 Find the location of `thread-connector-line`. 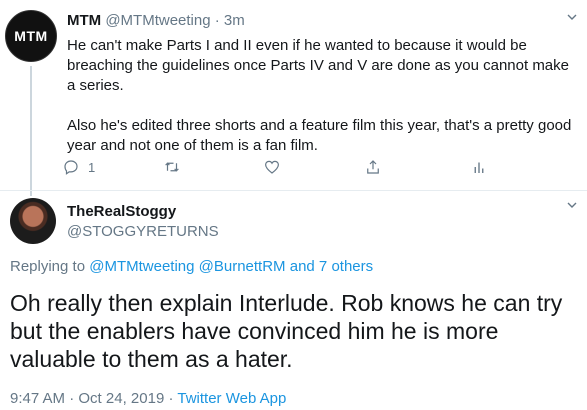

thread-connector-line is located at coordinates (31, 131).